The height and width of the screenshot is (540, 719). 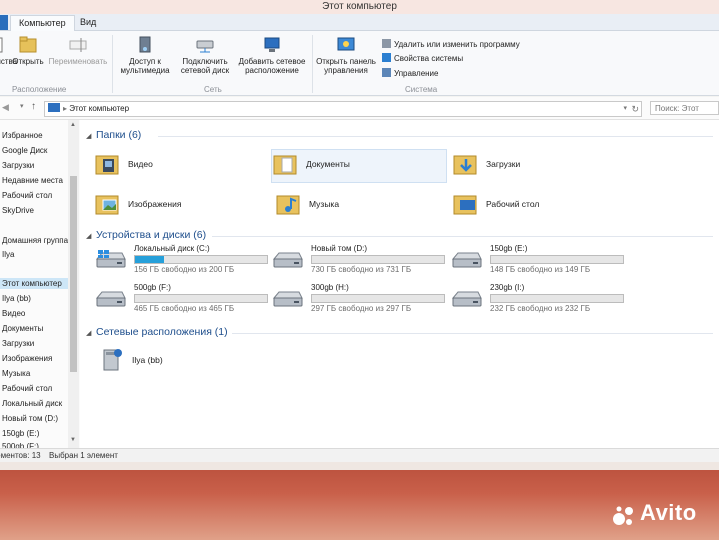 I want to click on sidebar-item: 150gb (E:), so click(x=20, y=433).